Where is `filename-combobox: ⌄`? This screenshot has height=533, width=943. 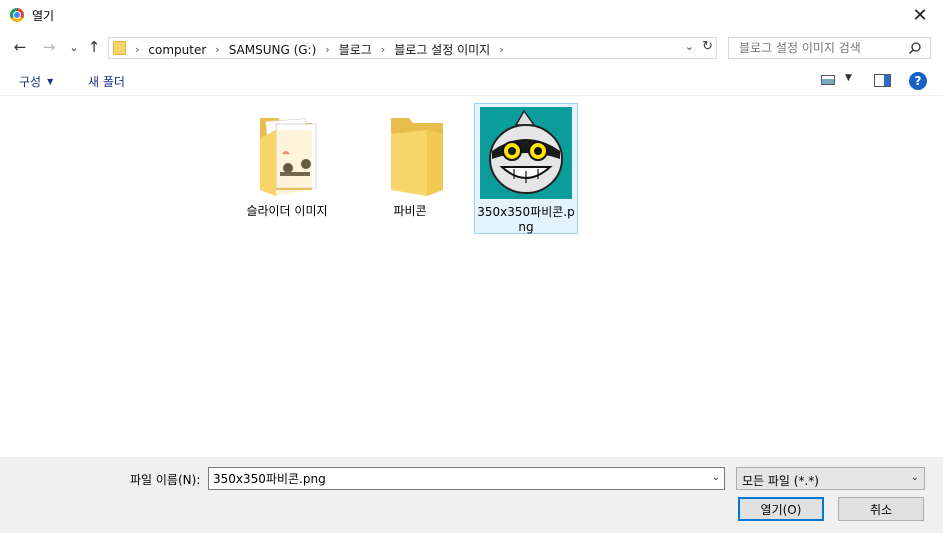
filename-combobox: ⌄ is located at coordinates (466, 478).